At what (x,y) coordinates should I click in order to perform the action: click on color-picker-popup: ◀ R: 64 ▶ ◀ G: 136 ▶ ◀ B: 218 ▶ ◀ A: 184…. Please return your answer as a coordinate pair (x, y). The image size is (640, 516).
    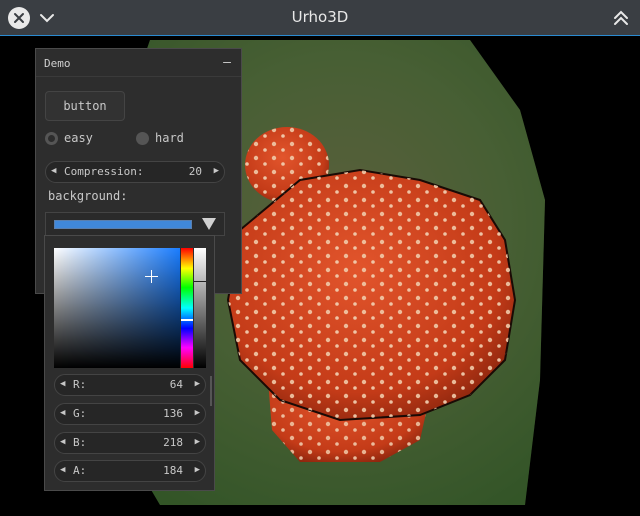
    Looking at the image, I should click on (129, 363).